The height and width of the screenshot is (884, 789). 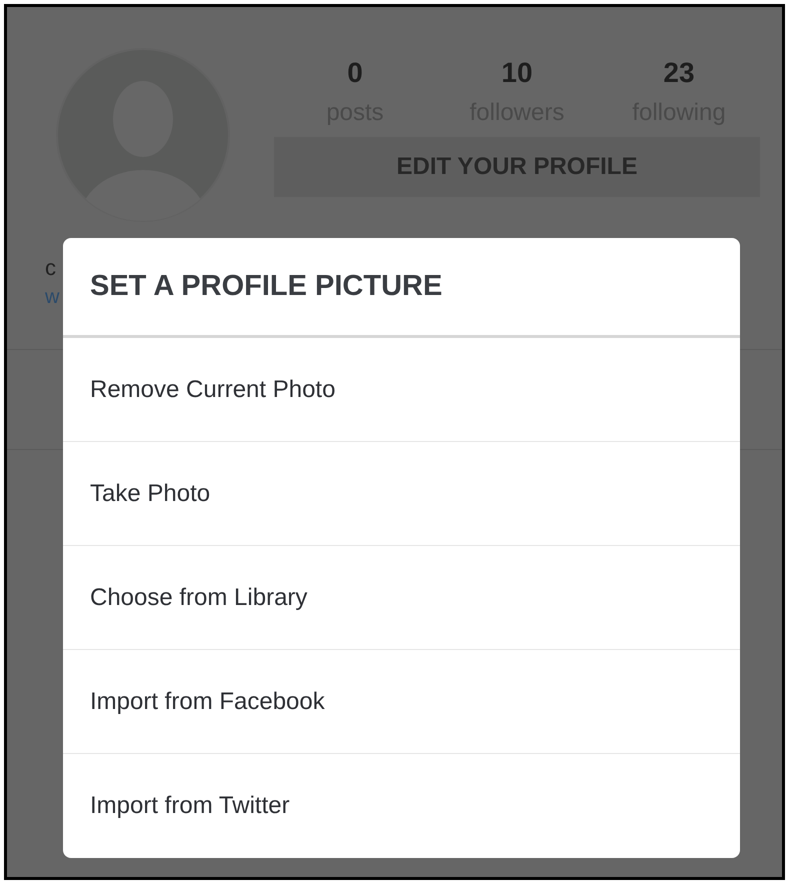 What do you see at coordinates (51, 268) in the screenshot?
I see `profile-name: c` at bounding box center [51, 268].